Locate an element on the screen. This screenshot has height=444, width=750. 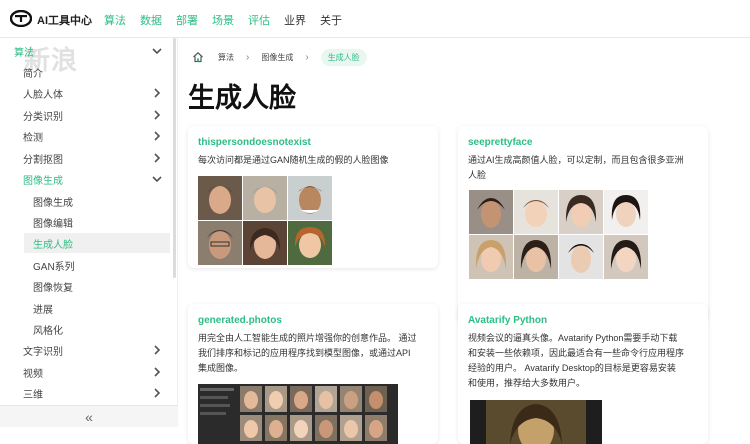
sidebar-item-3d: 三维 is located at coordinates (85, 393).